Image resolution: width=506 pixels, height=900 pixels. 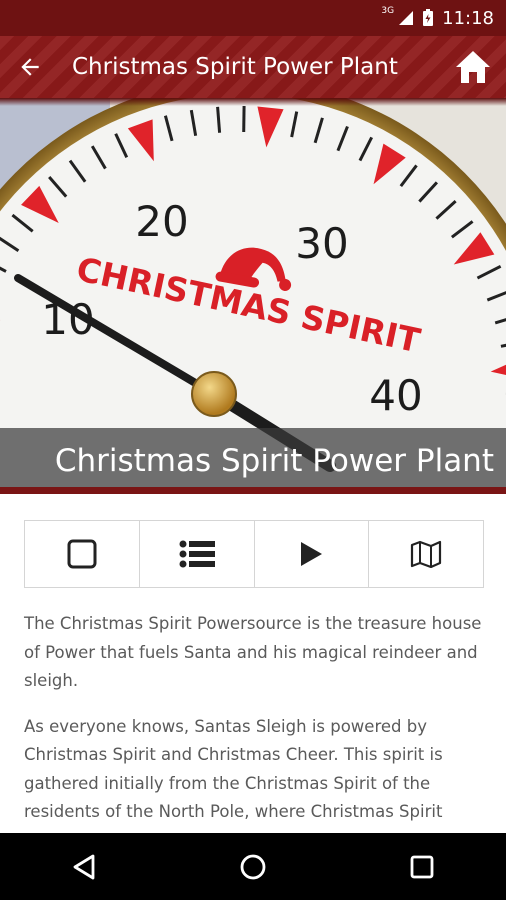 I want to click on system-nav-bar, so click(x=253, y=866).